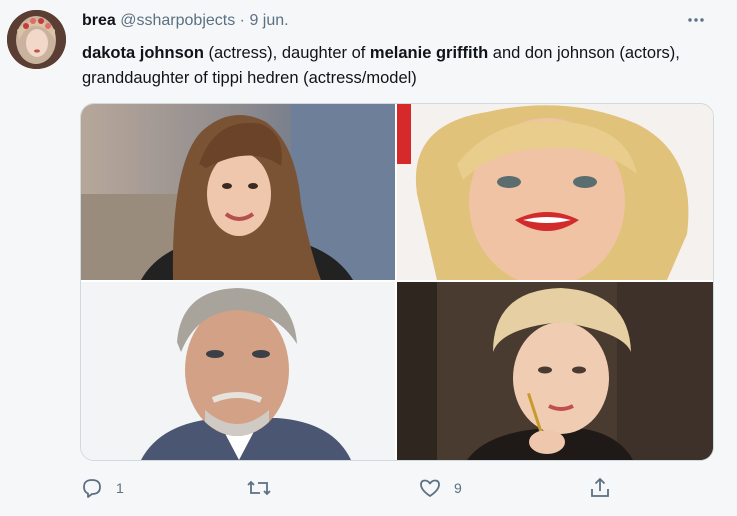 The image size is (737, 516). I want to click on photo-dakota-johnson, so click(238, 192).